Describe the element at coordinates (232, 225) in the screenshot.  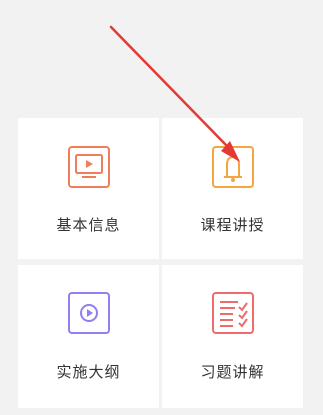
I see `menu-item-label: 课程讲授` at that location.